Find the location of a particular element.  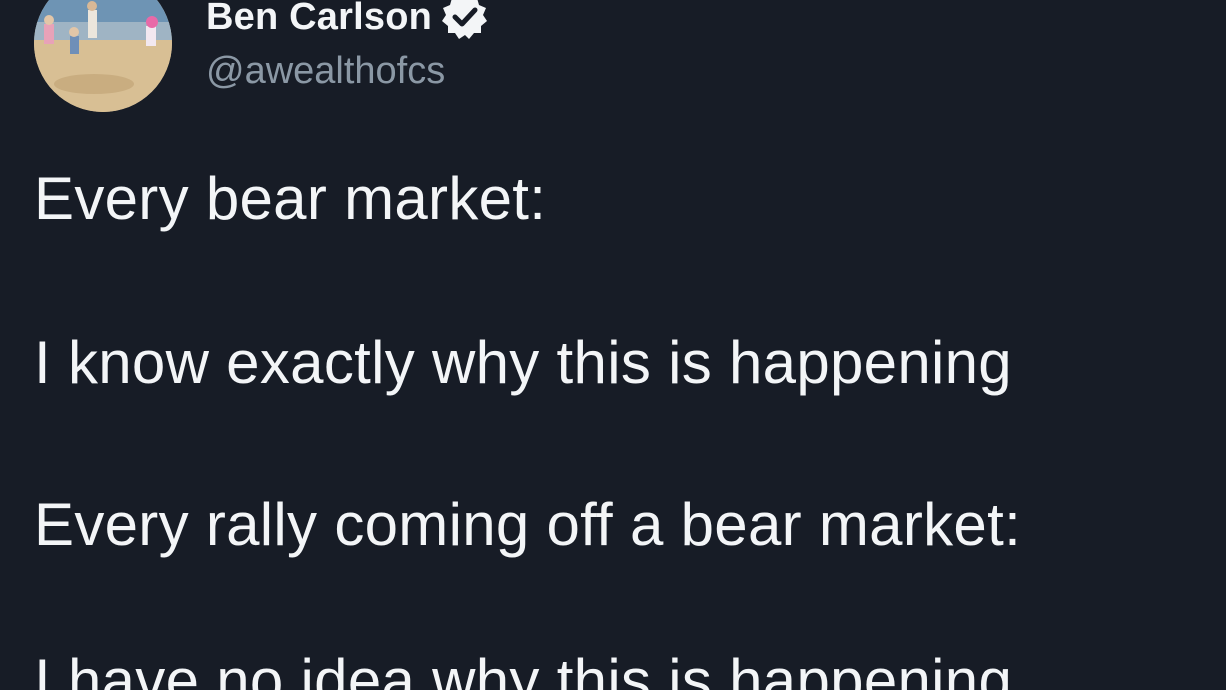

author-name-row: Ben Carlson is located at coordinates (348, 21).